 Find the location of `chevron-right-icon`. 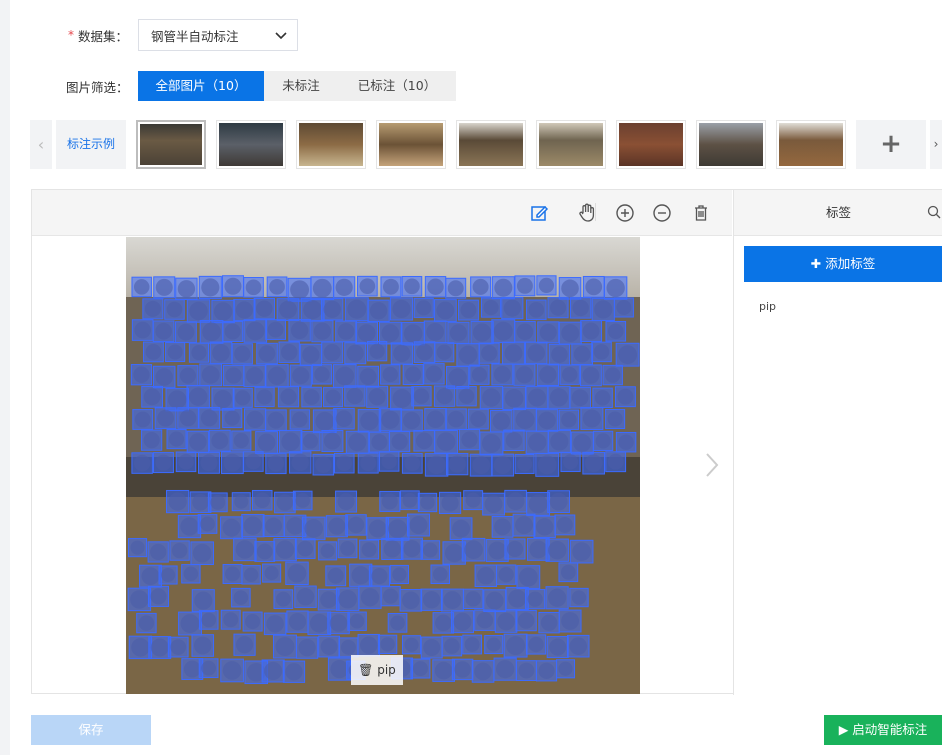

chevron-right-icon is located at coordinates (712, 465).